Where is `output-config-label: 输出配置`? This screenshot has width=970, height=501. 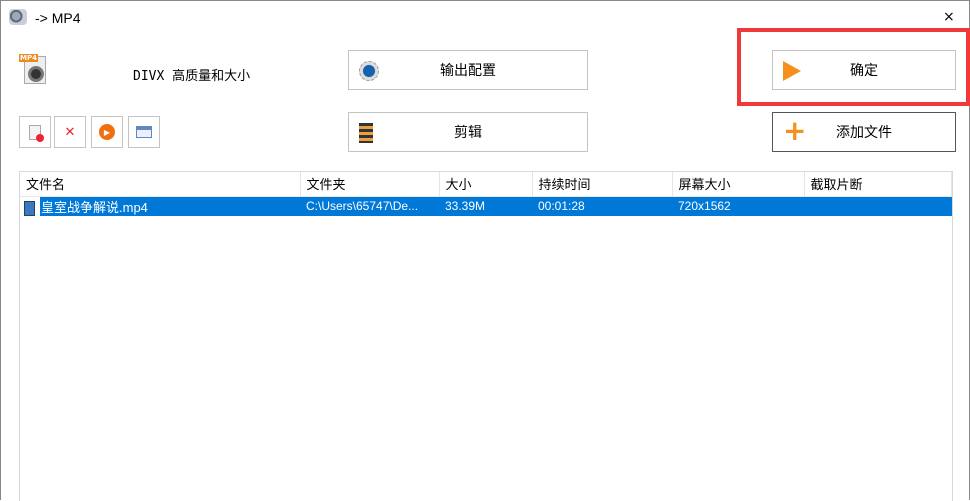 output-config-label: 输出配置 is located at coordinates (468, 71).